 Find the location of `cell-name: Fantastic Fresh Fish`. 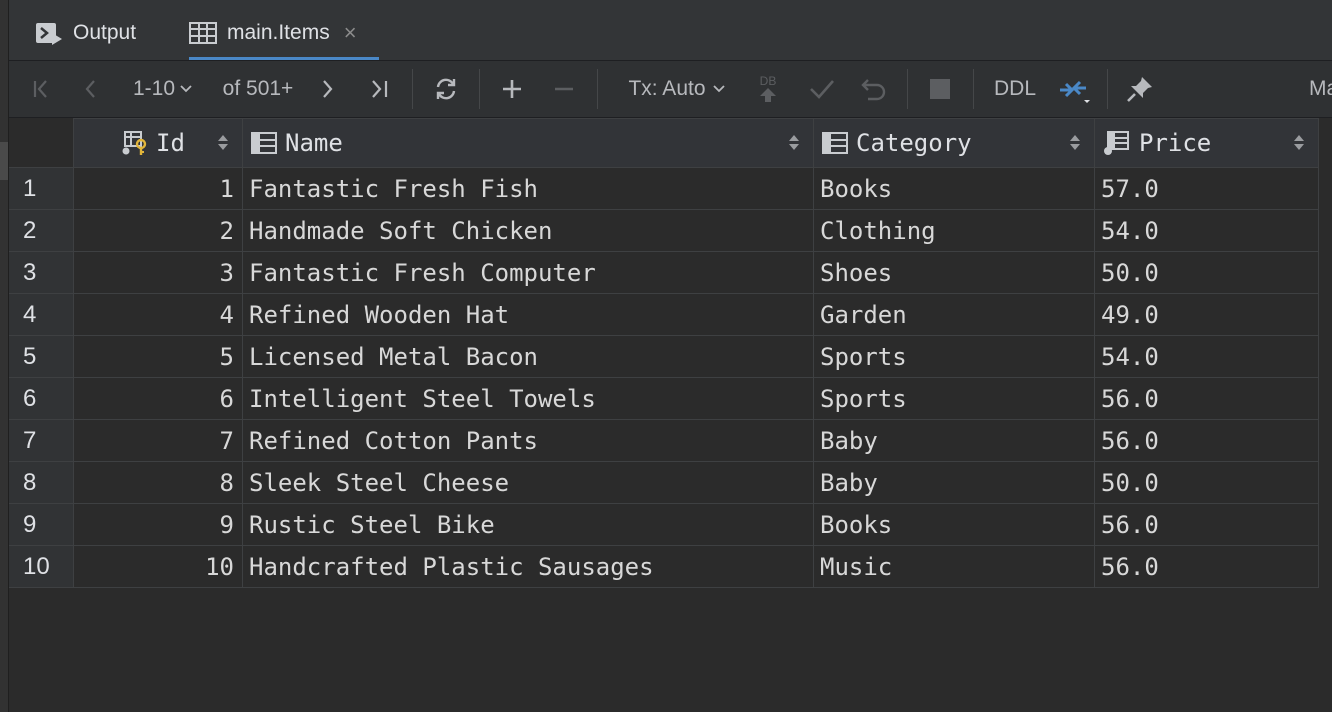

cell-name: Fantastic Fresh Fish is located at coordinates (528, 188).